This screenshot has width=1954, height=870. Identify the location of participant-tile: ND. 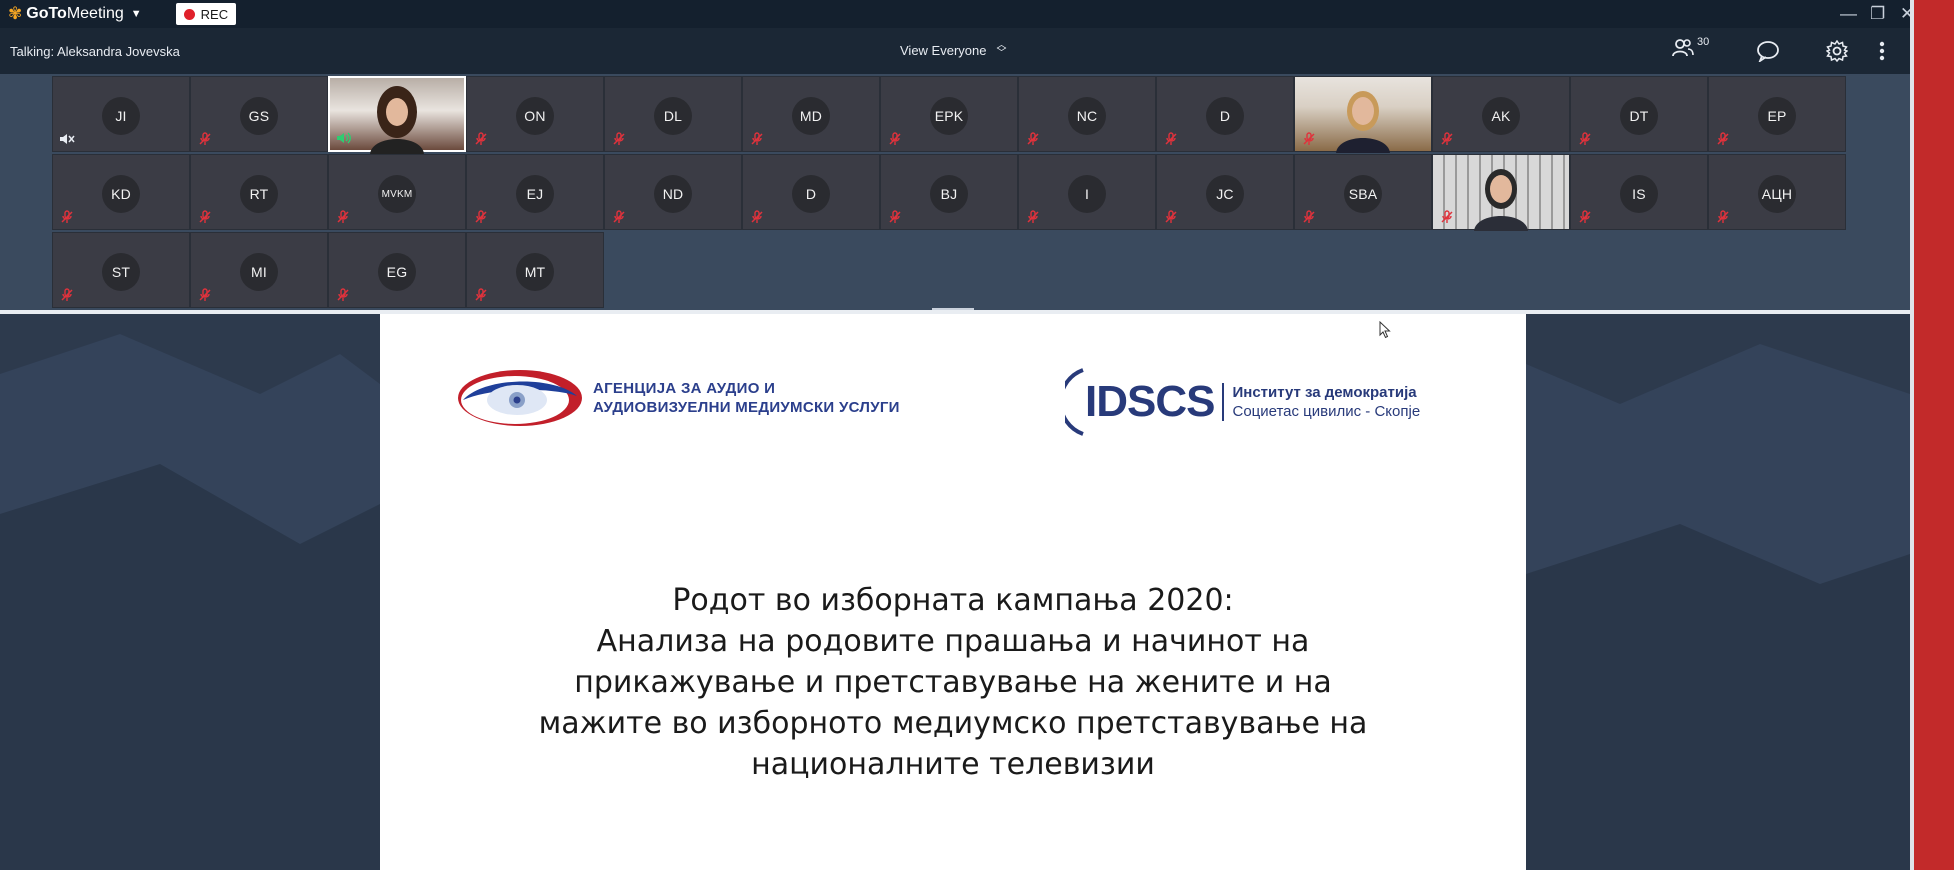
(673, 192).